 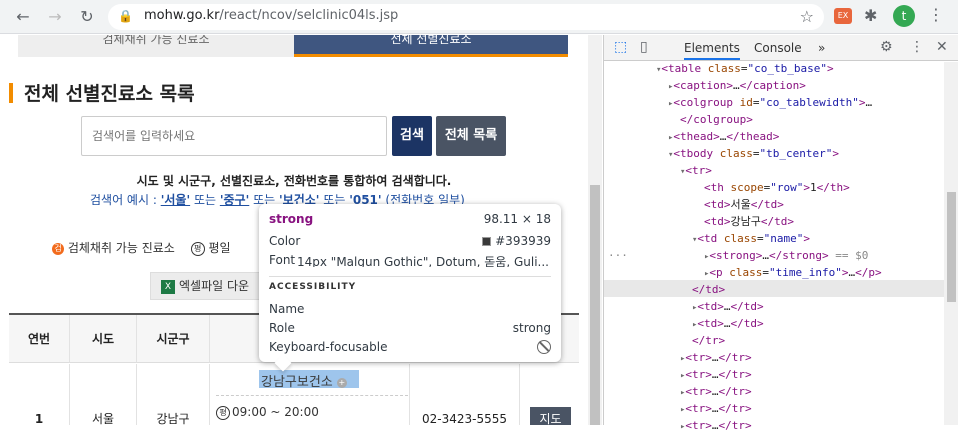 I want to click on back-icon: ←, so click(x=23, y=17).